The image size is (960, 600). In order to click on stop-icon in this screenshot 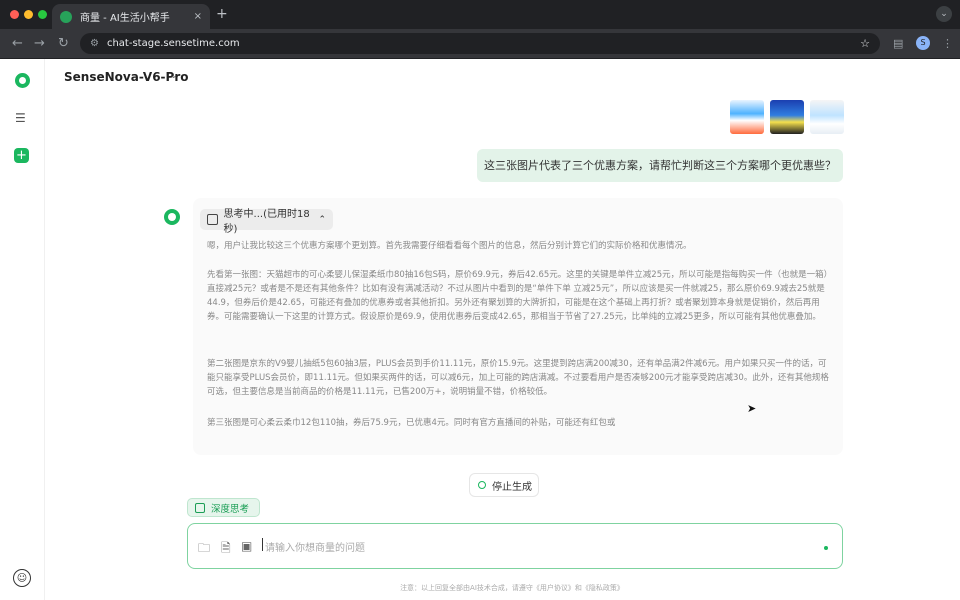, I will do `click(482, 485)`.